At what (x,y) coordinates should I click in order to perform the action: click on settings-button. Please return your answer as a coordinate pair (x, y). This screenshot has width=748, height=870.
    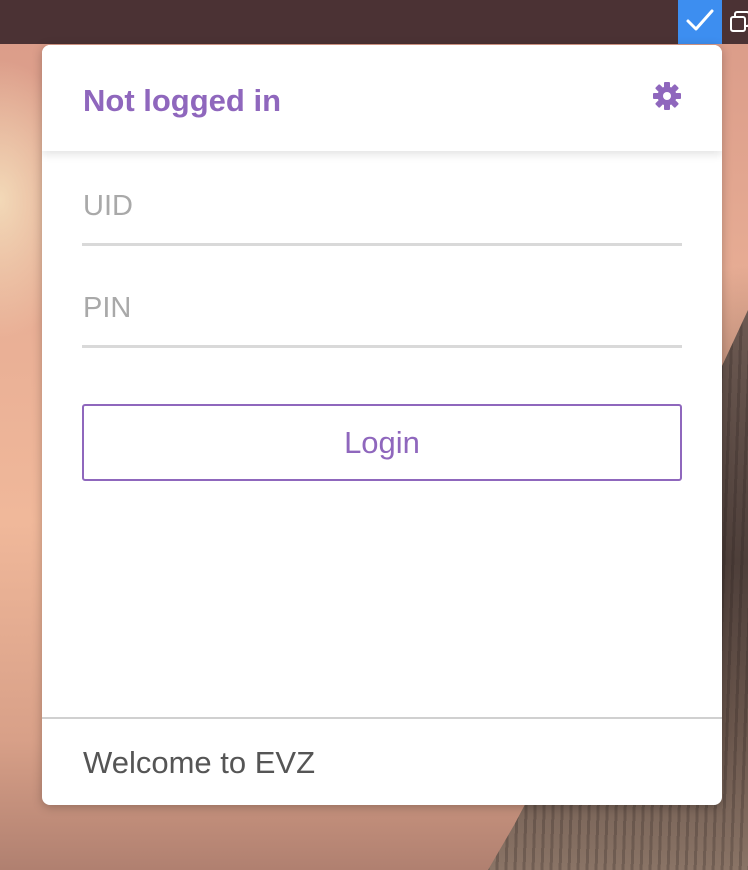
    Looking at the image, I should click on (667, 98).